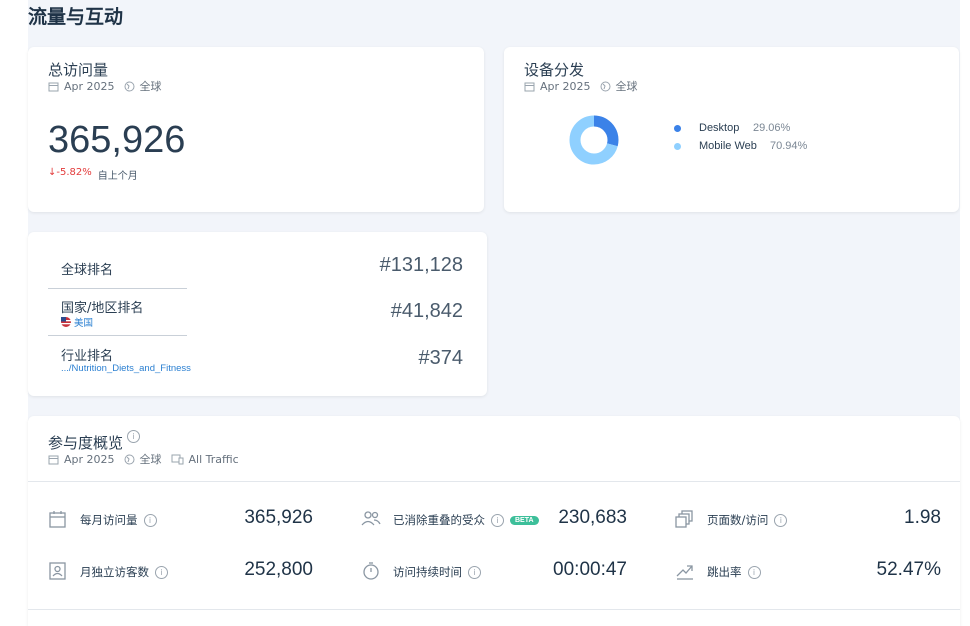  What do you see at coordinates (14, 313) in the screenshot?
I see `left-gutter` at bounding box center [14, 313].